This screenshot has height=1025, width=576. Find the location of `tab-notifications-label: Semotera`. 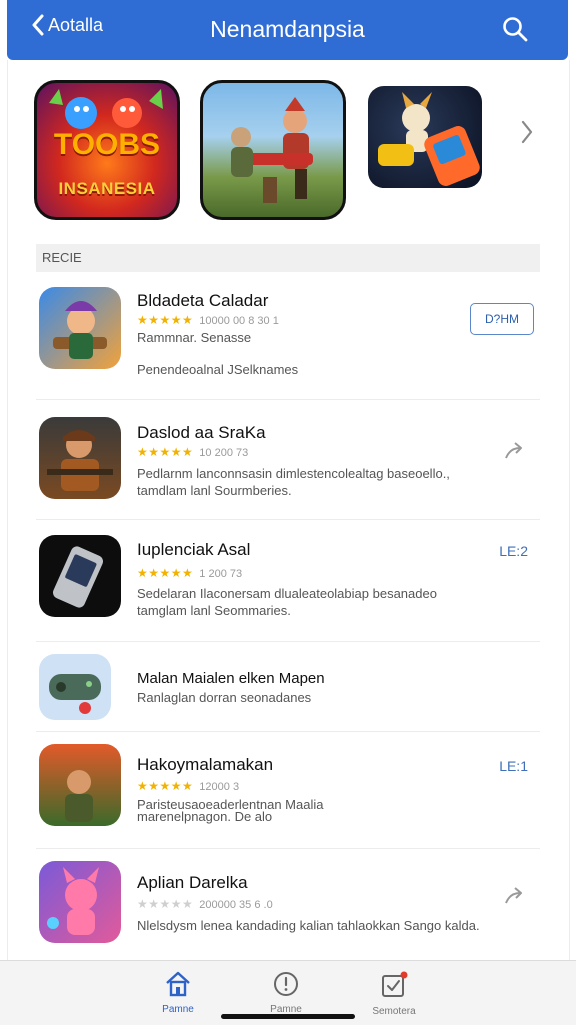

tab-notifications-label: Semotera is located at coordinates (394, 1011).